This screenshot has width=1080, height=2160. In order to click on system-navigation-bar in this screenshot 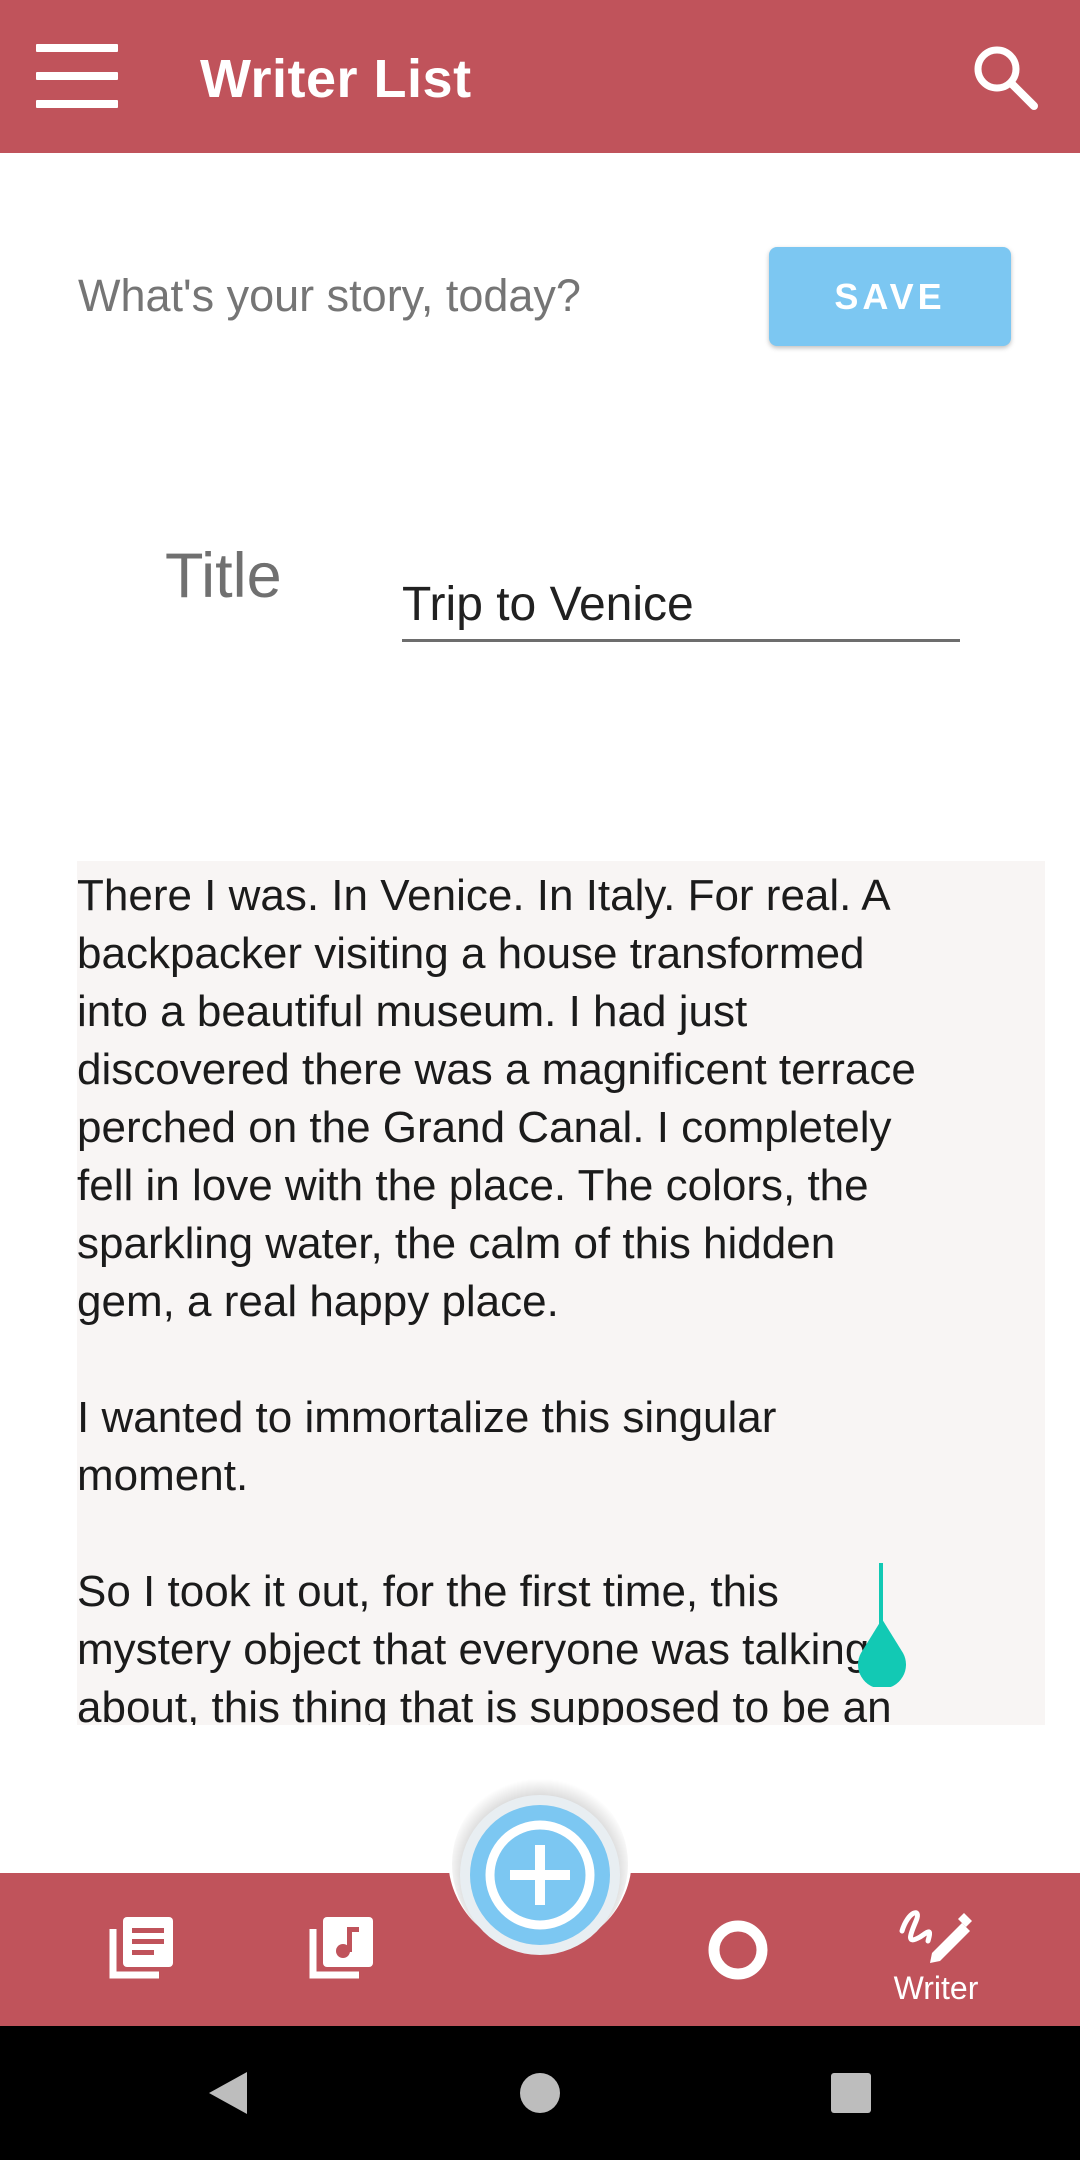, I will do `click(540, 2093)`.